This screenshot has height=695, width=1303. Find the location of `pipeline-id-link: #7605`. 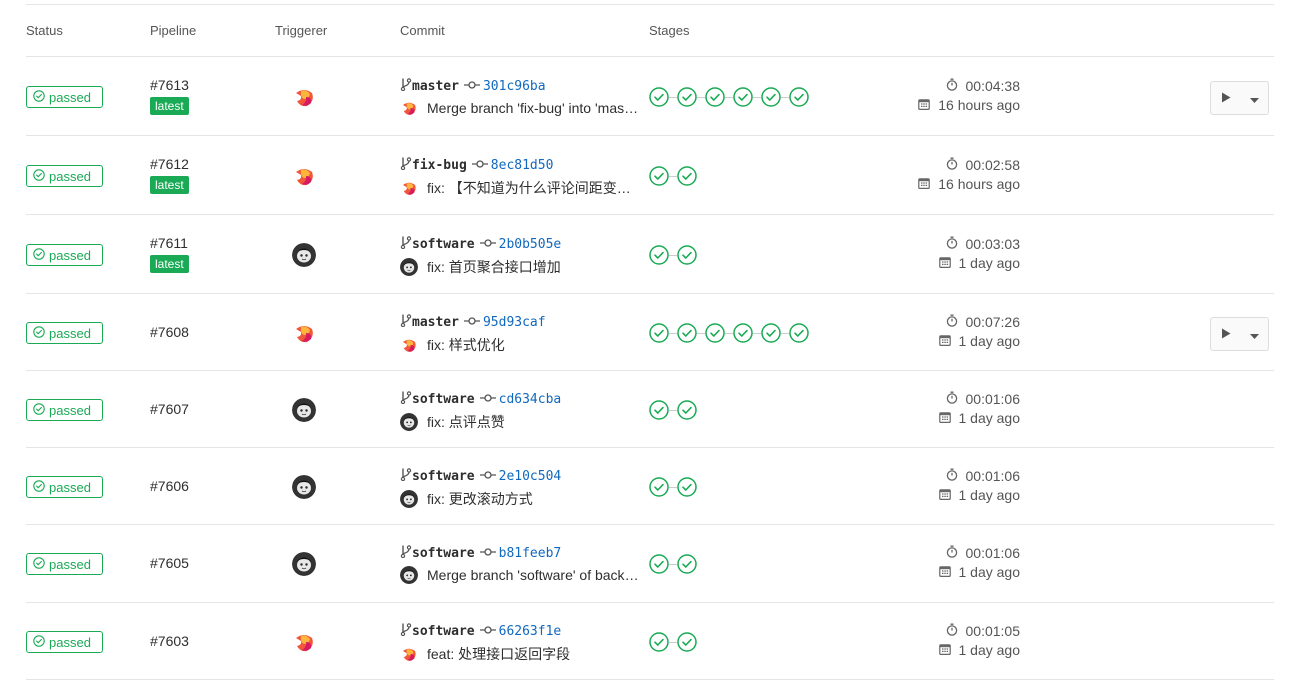

pipeline-id-link: #7605 is located at coordinates (169, 563).